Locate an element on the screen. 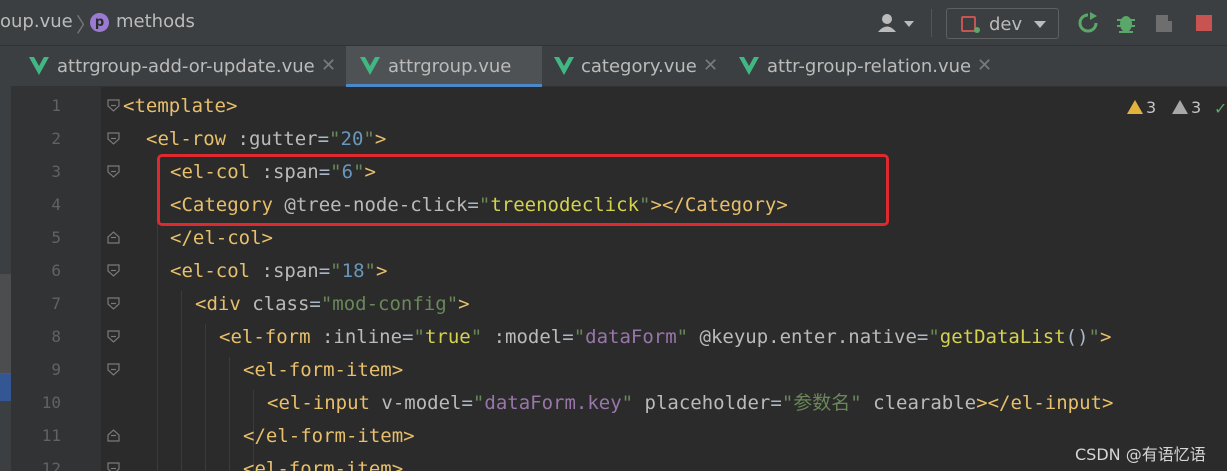 The height and width of the screenshot is (471, 1227). code-token: placeholder is located at coordinates (707, 403).